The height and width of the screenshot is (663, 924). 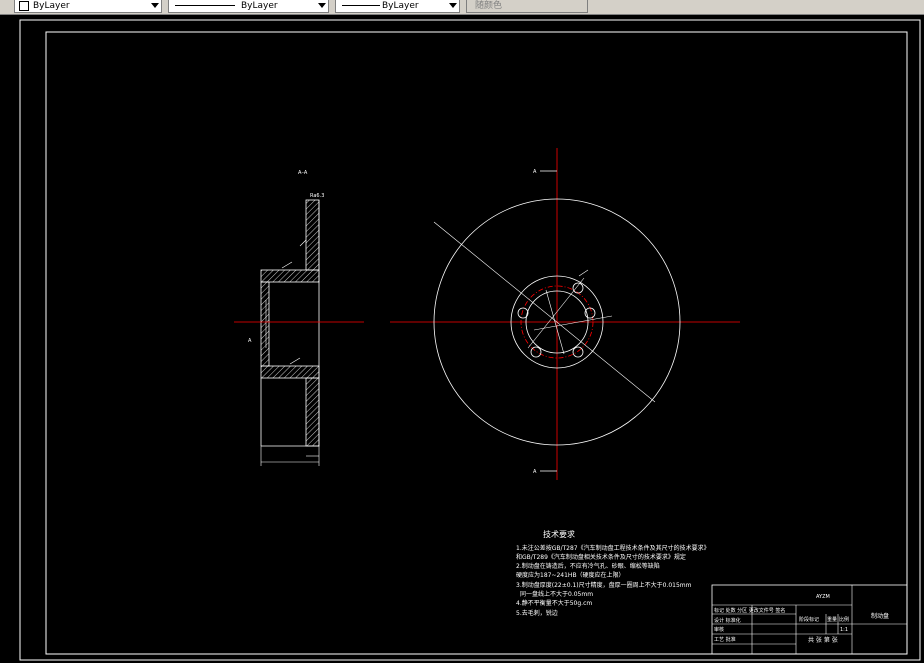 What do you see at coordinates (556, 594) in the screenshot?
I see `tech-note: 同一盘线上不大于0.05mm` at bounding box center [556, 594].